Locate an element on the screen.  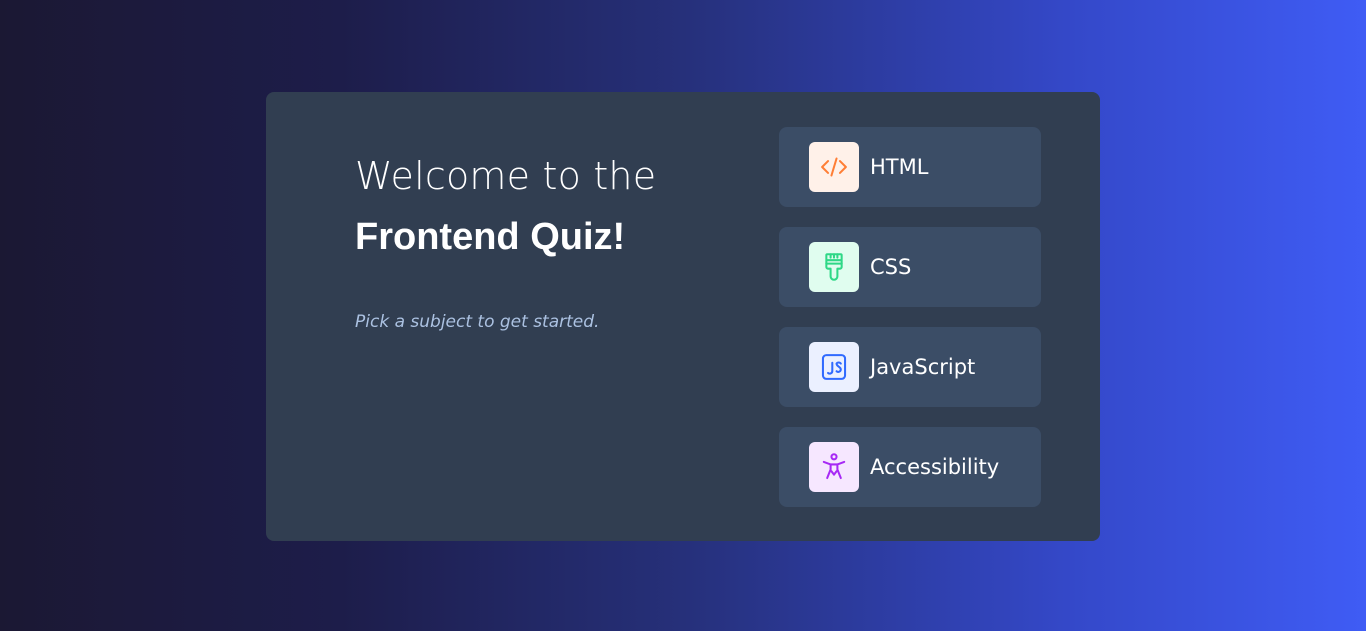
css-brush-icon is located at coordinates (834, 267).